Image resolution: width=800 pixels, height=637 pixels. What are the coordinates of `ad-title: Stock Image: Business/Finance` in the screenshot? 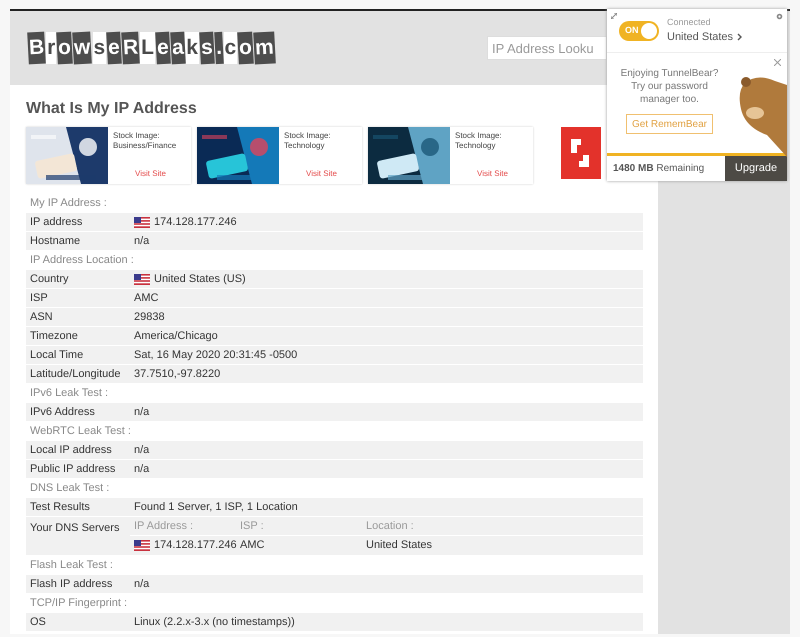 It's located at (145, 141).